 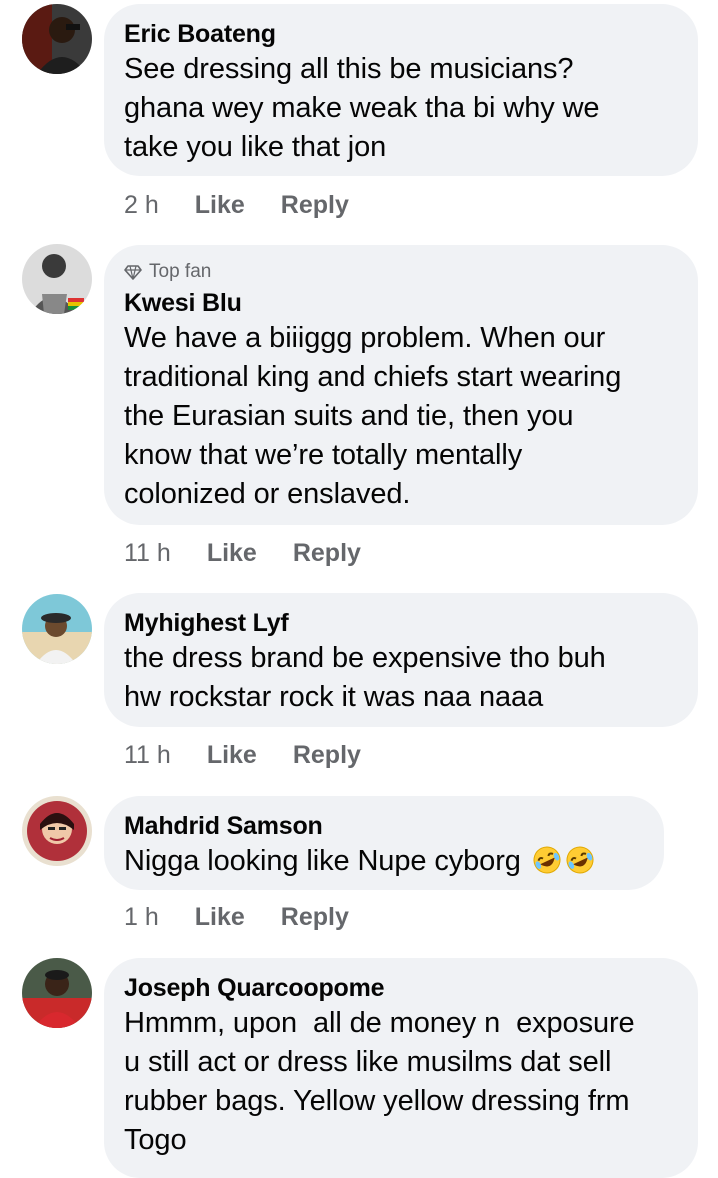 I want to click on comment-line: know that we’re totally mentally, so click(x=323, y=455).